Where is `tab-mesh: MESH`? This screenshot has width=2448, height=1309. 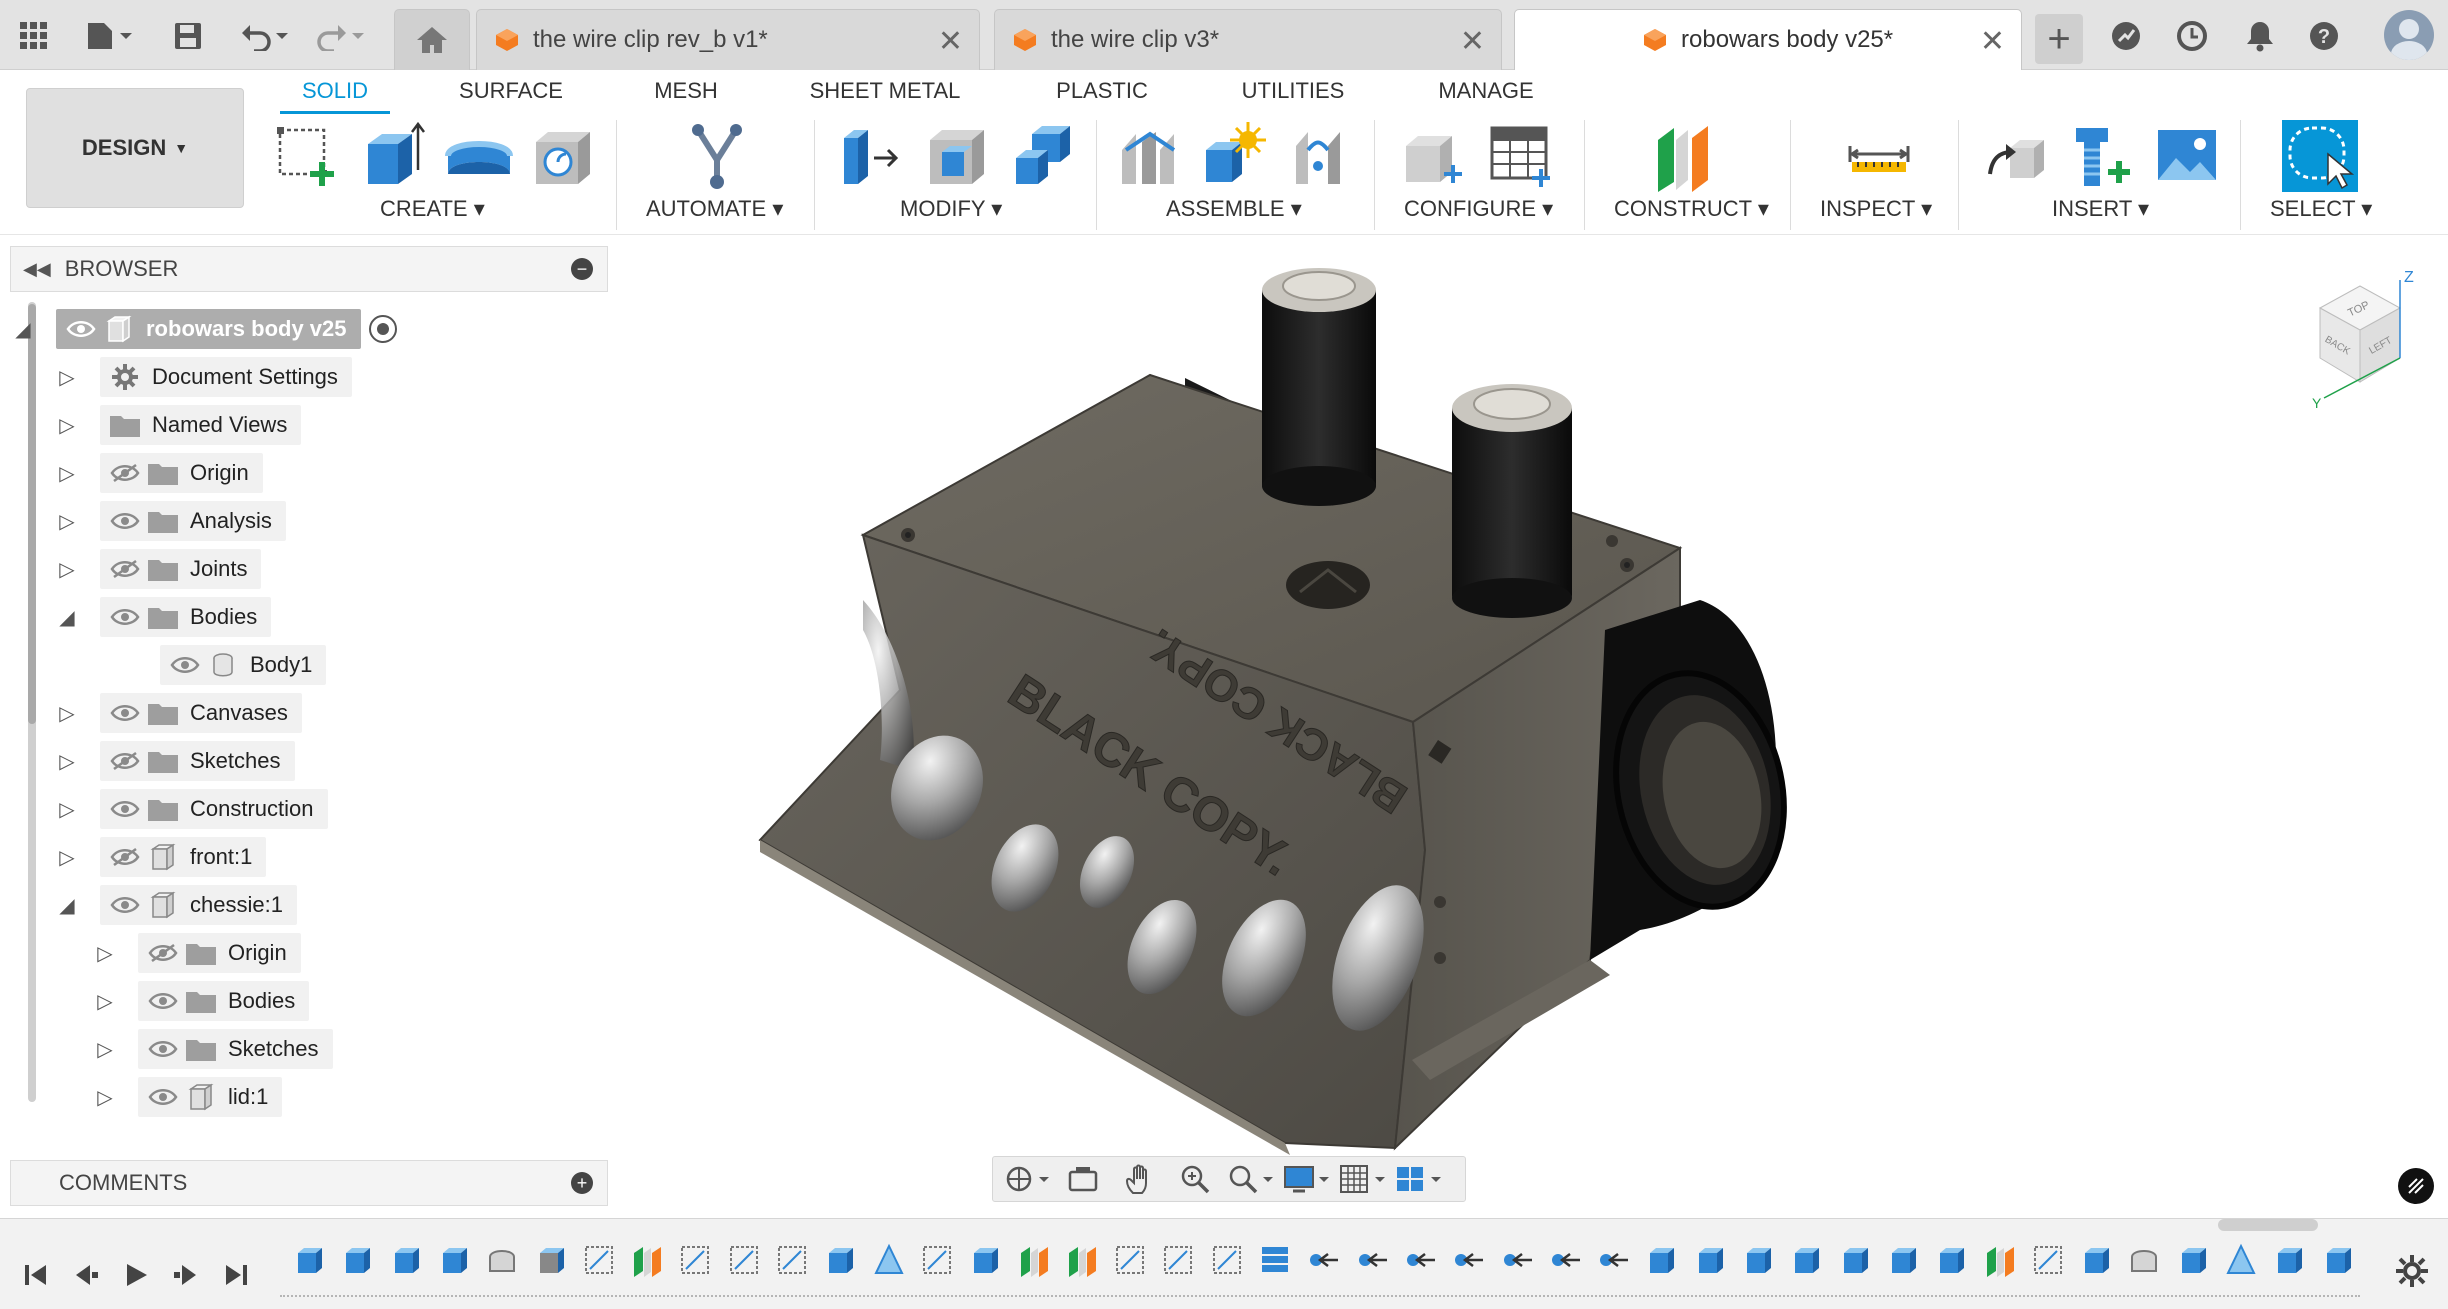
tab-mesh: MESH is located at coordinates (686, 96).